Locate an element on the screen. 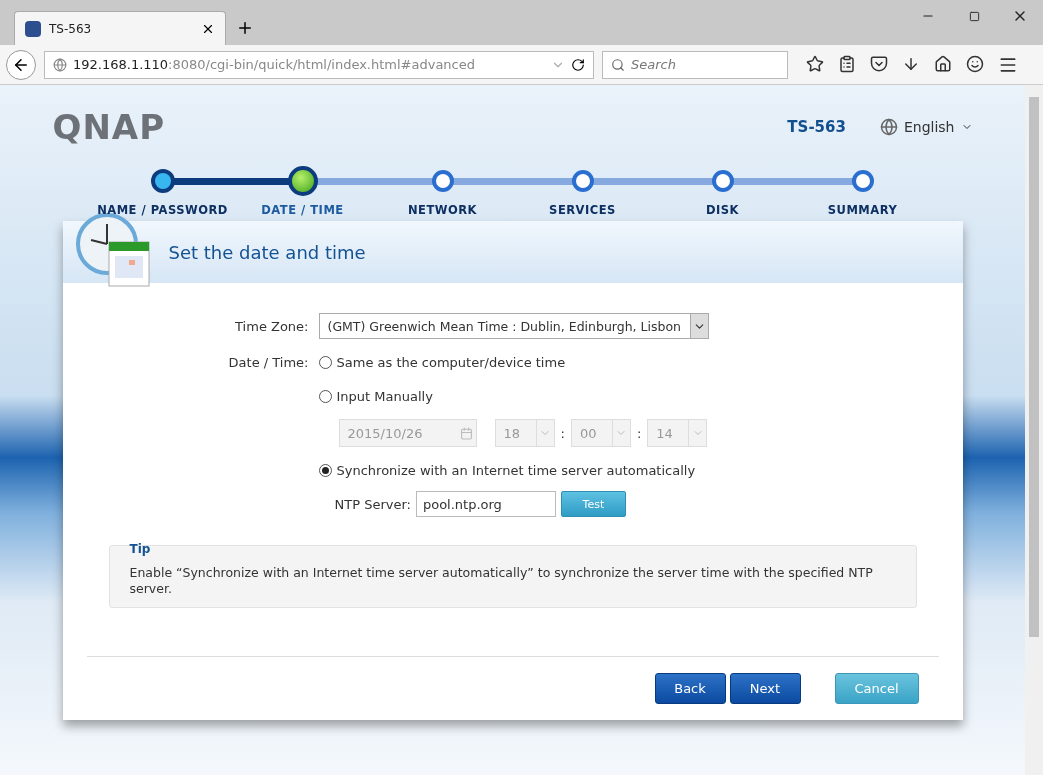 The image size is (1043, 775). address-bar: 192.168.1.110:8080/cgi-bin/quick/html/index.html#advanced is located at coordinates (319, 64).